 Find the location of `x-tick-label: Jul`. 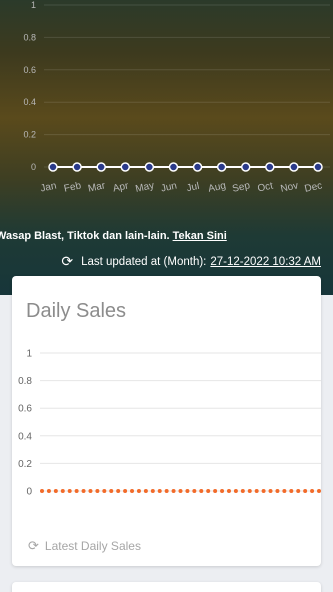

x-tick-label: Jul is located at coordinates (193, 187).